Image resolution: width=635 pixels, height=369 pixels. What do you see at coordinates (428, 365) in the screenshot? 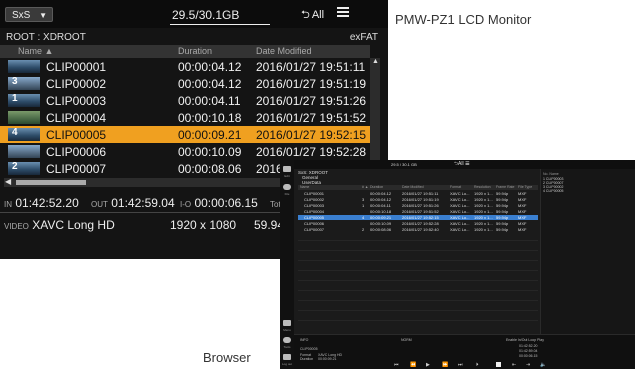
I see `play-icon: ▶` at bounding box center [428, 365].